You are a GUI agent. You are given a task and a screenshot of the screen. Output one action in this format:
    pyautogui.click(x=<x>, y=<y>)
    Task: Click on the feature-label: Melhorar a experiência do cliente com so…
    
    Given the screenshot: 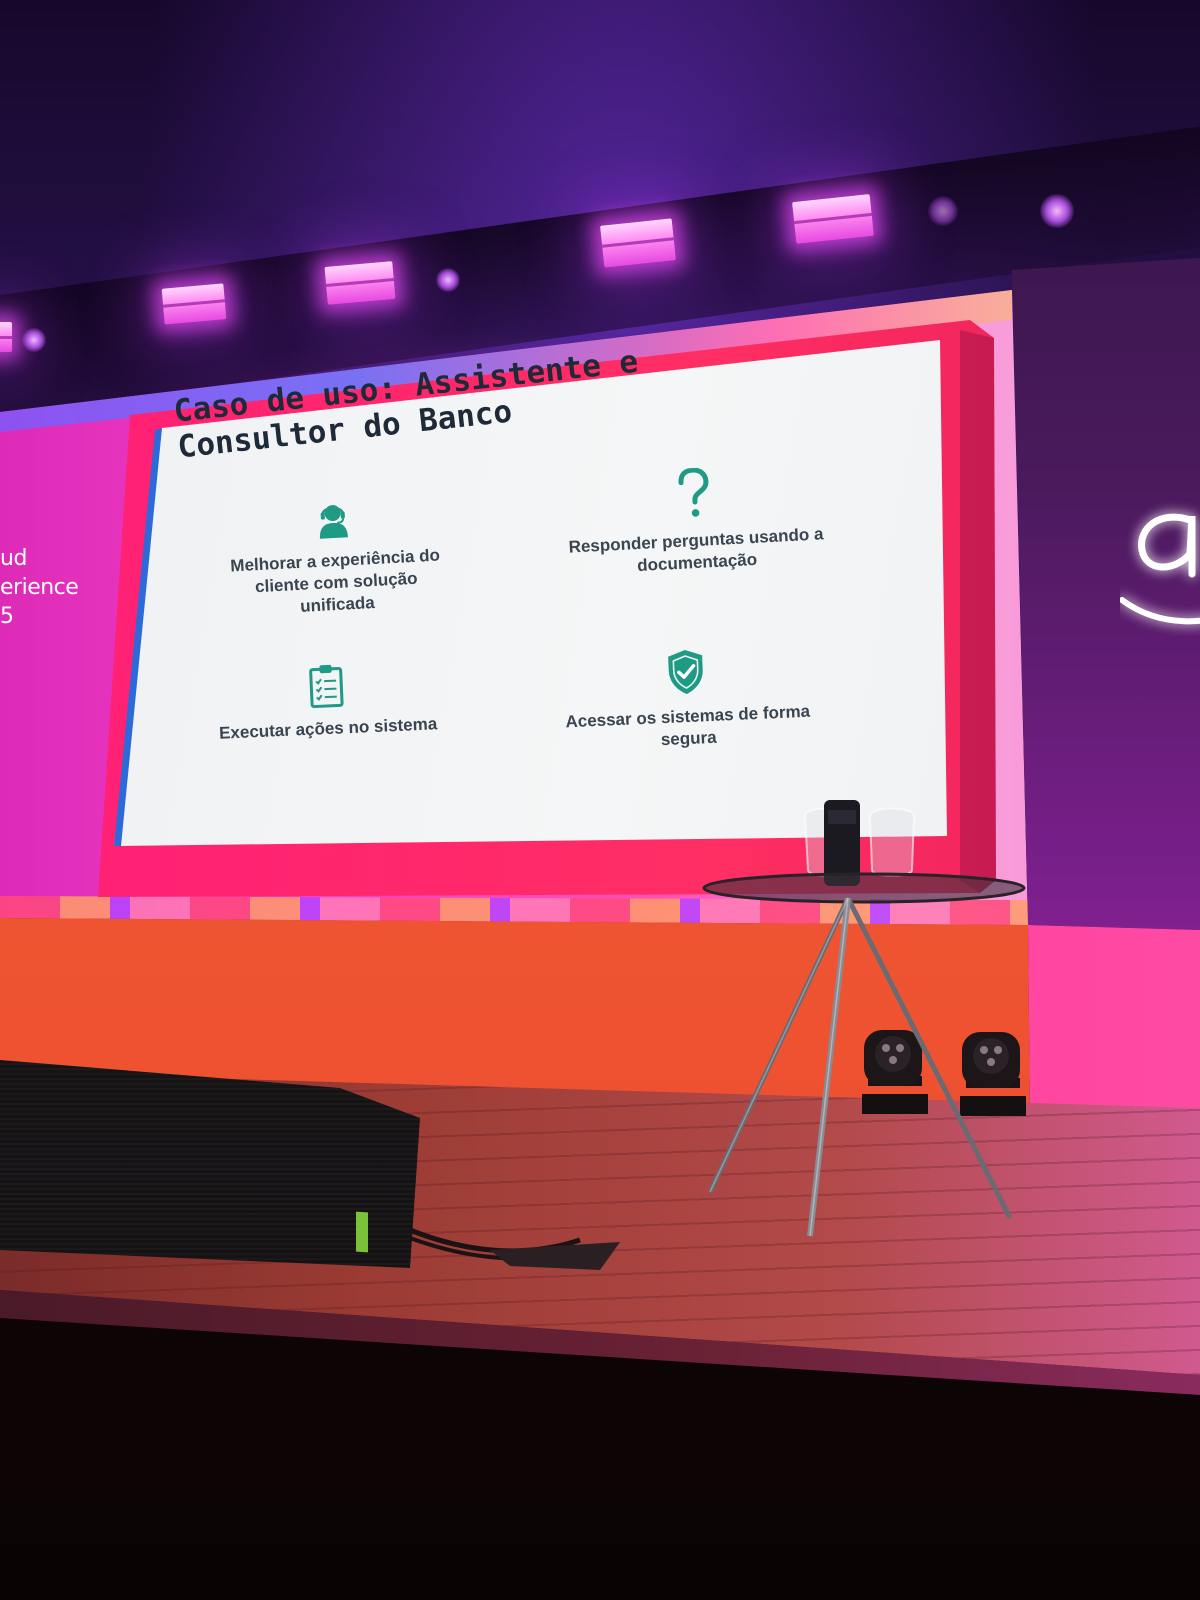 What is the action you would take?
    pyautogui.click(x=335, y=580)
    